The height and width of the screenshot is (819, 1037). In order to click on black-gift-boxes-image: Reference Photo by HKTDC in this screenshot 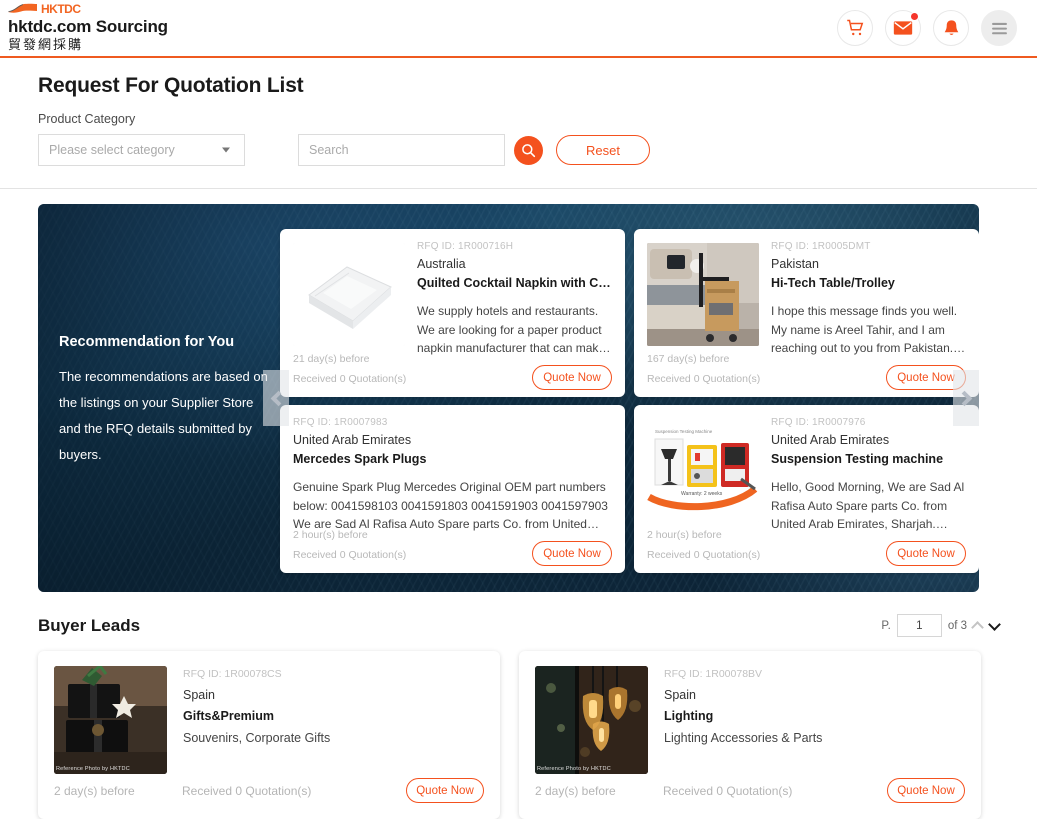, I will do `click(110, 720)`.